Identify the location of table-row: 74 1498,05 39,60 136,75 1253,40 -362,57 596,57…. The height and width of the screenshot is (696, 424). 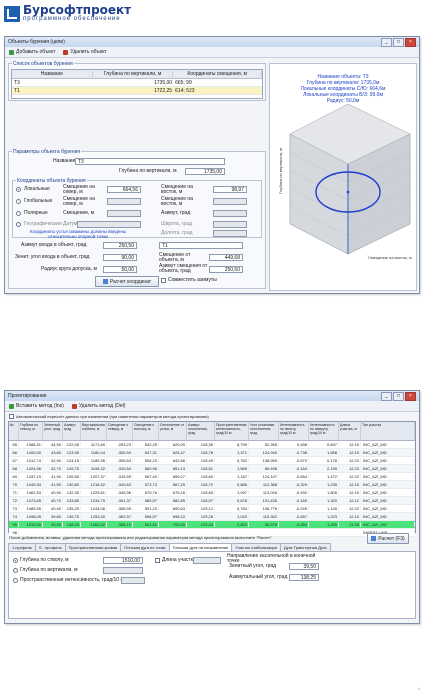
(212, 517).